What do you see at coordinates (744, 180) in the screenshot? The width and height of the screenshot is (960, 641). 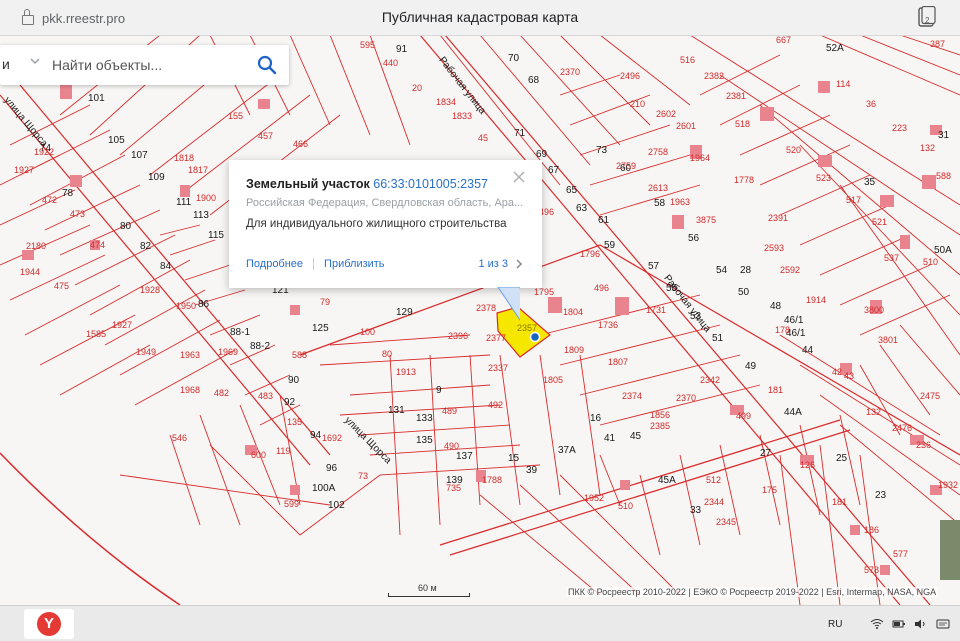 I see `parcel-number: 1778` at bounding box center [744, 180].